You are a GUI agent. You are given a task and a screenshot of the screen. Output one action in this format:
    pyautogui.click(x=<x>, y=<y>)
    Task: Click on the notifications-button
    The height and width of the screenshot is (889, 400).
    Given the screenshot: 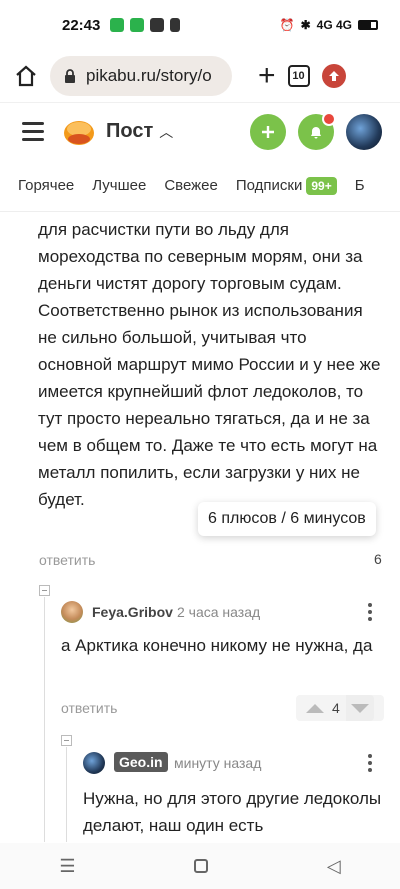 What is the action you would take?
    pyautogui.click(x=317, y=130)
    